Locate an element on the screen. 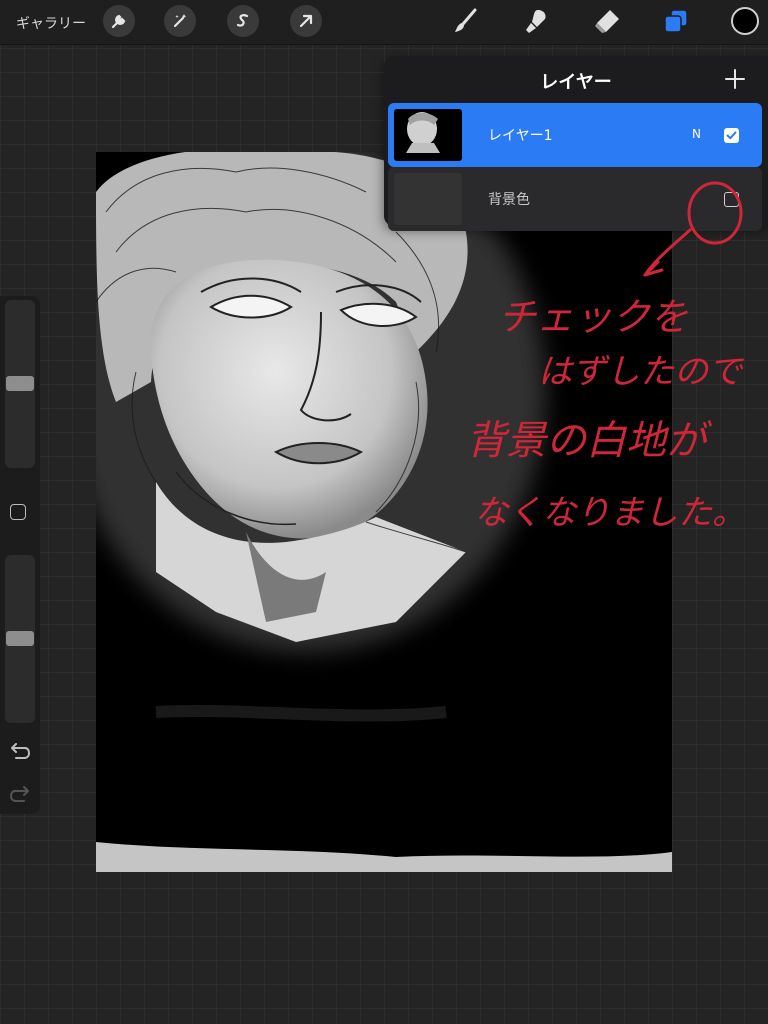 The image size is (768, 1024). brush-icon is located at coordinates (465, 21).